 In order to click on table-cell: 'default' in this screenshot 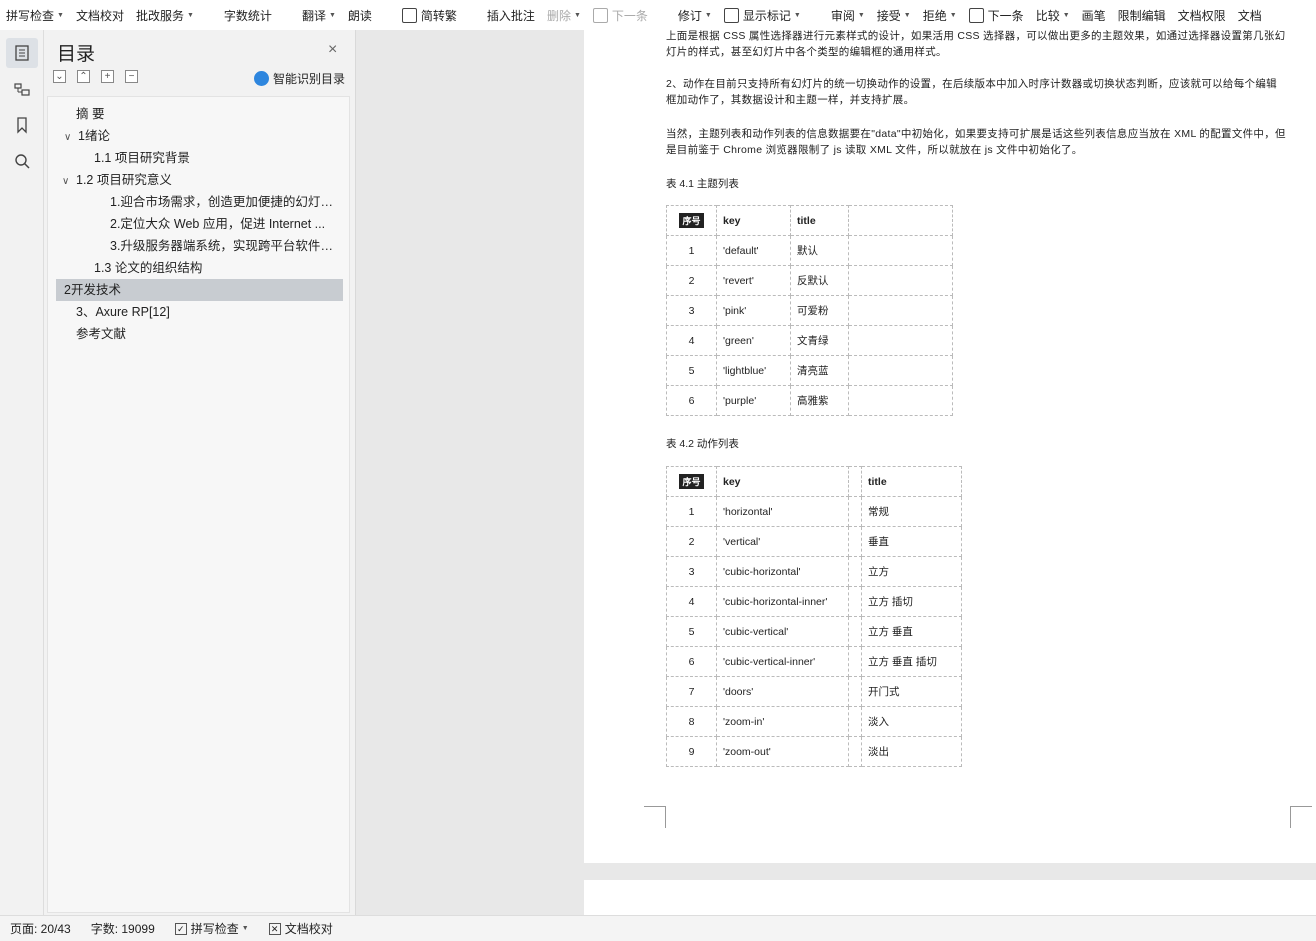, I will do `click(753, 250)`.